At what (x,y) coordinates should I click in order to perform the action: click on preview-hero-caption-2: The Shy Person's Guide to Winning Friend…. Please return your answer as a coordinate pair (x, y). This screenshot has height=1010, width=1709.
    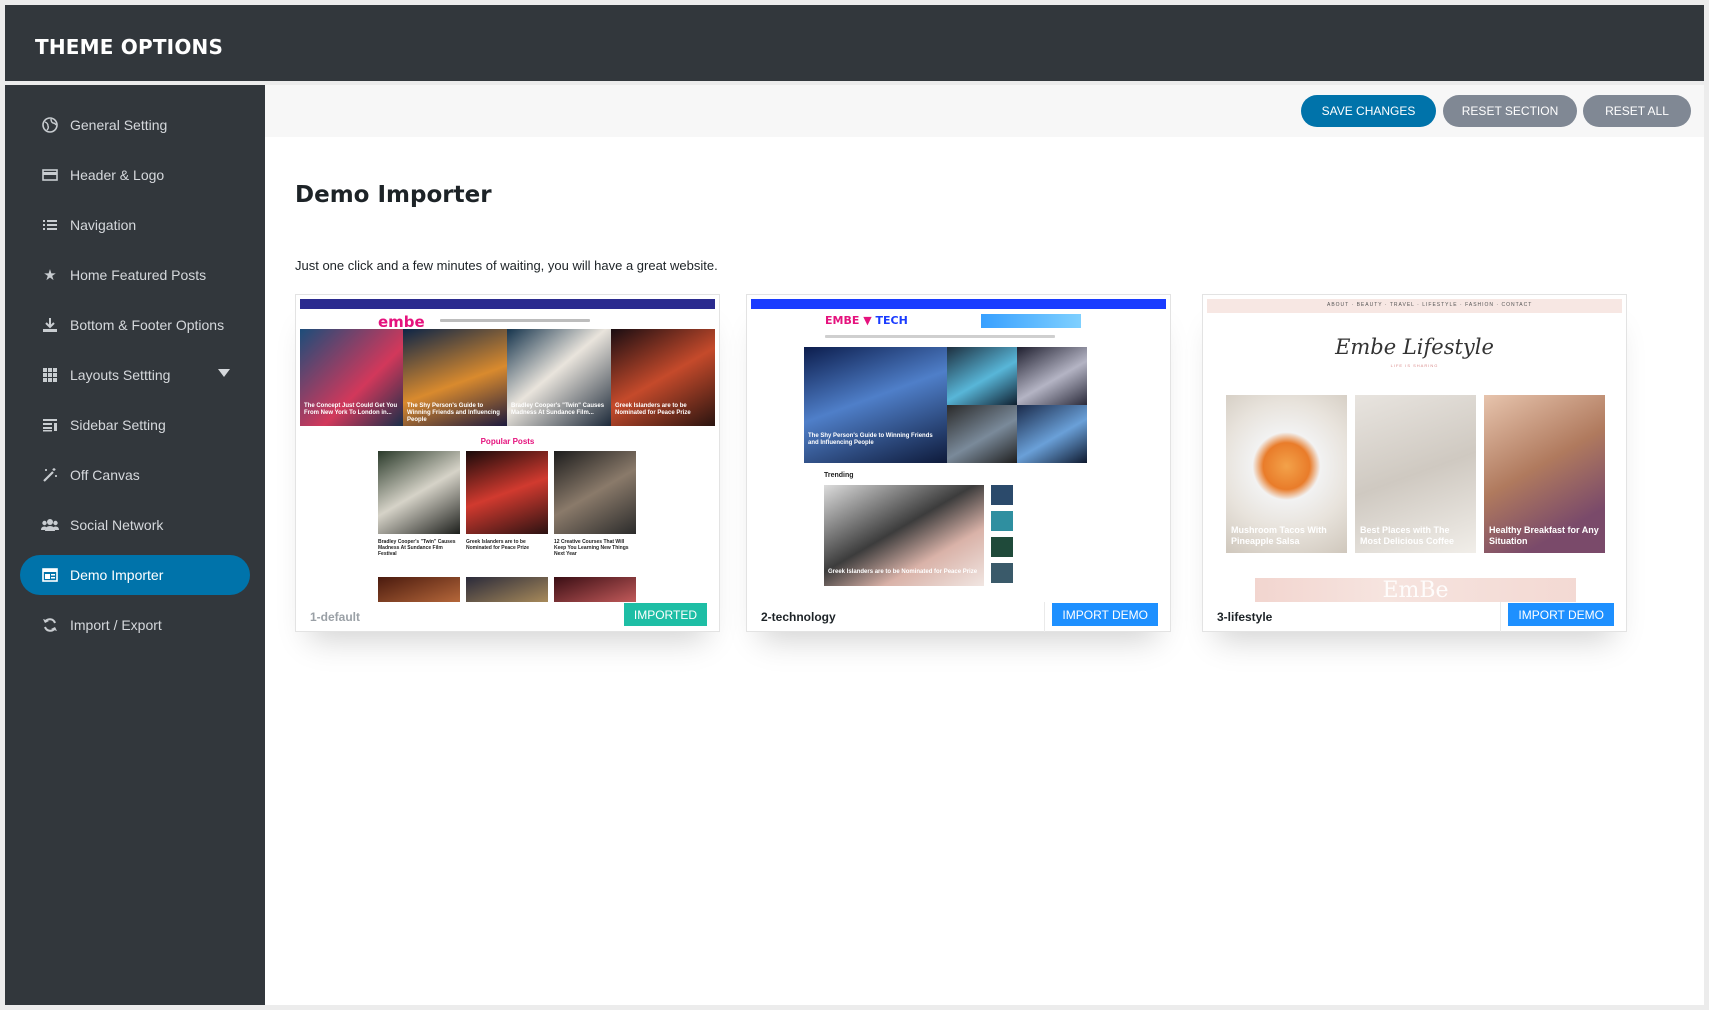
    Looking at the image, I should click on (453, 413).